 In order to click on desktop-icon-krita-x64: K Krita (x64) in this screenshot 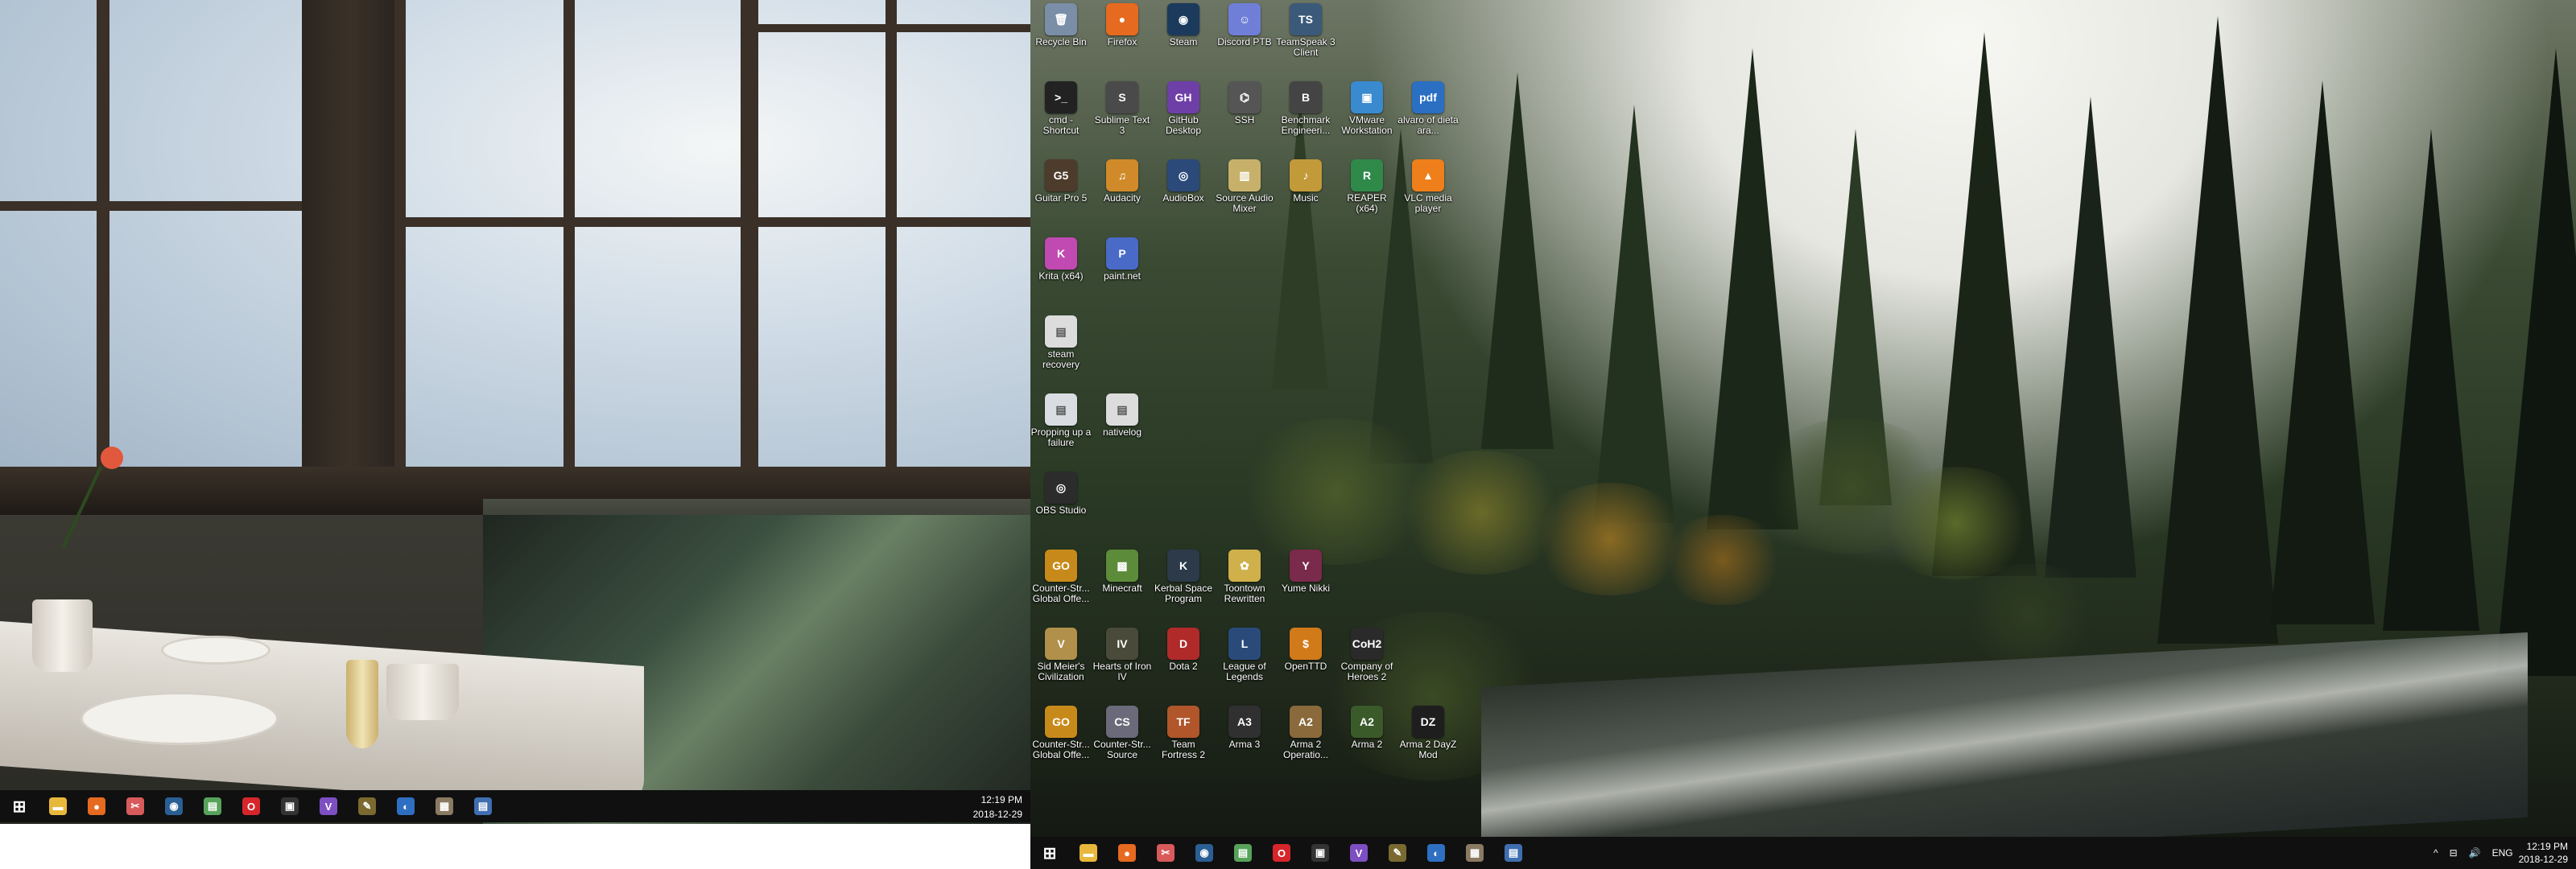, I will do `click(1061, 258)`.